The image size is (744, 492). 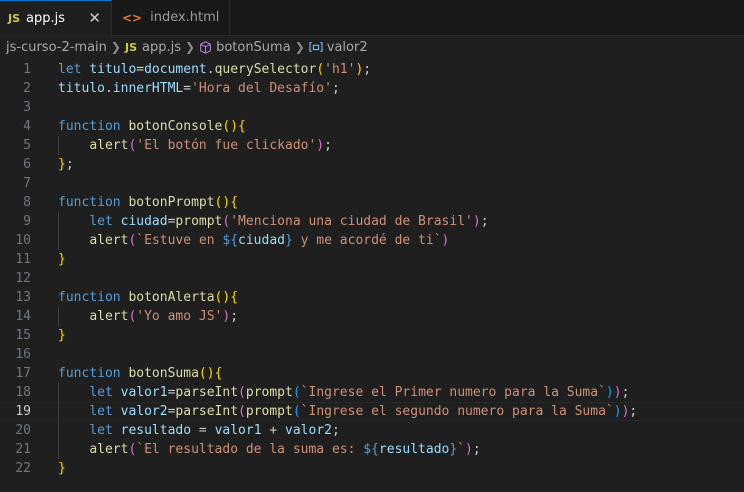 I want to click on line-number: 22, so click(x=23, y=468).